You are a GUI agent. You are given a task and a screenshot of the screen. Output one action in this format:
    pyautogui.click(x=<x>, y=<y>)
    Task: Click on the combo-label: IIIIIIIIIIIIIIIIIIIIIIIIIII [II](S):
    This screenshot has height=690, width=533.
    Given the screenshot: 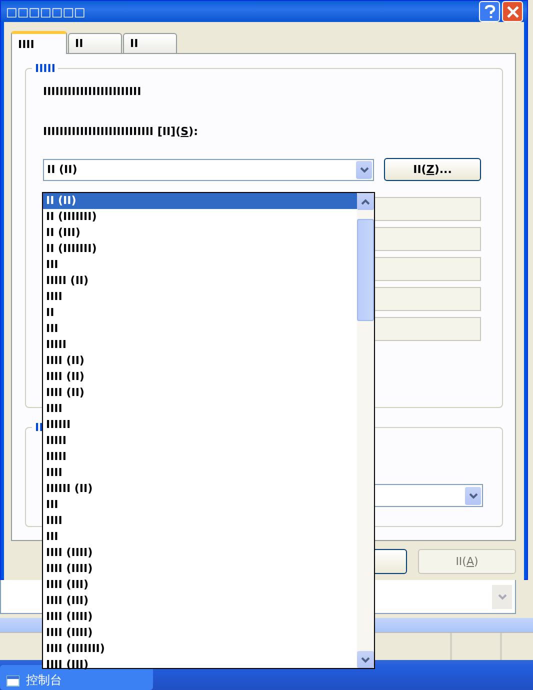 What is the action you would take?
    pyautogui.click(x=121, y=131)
    